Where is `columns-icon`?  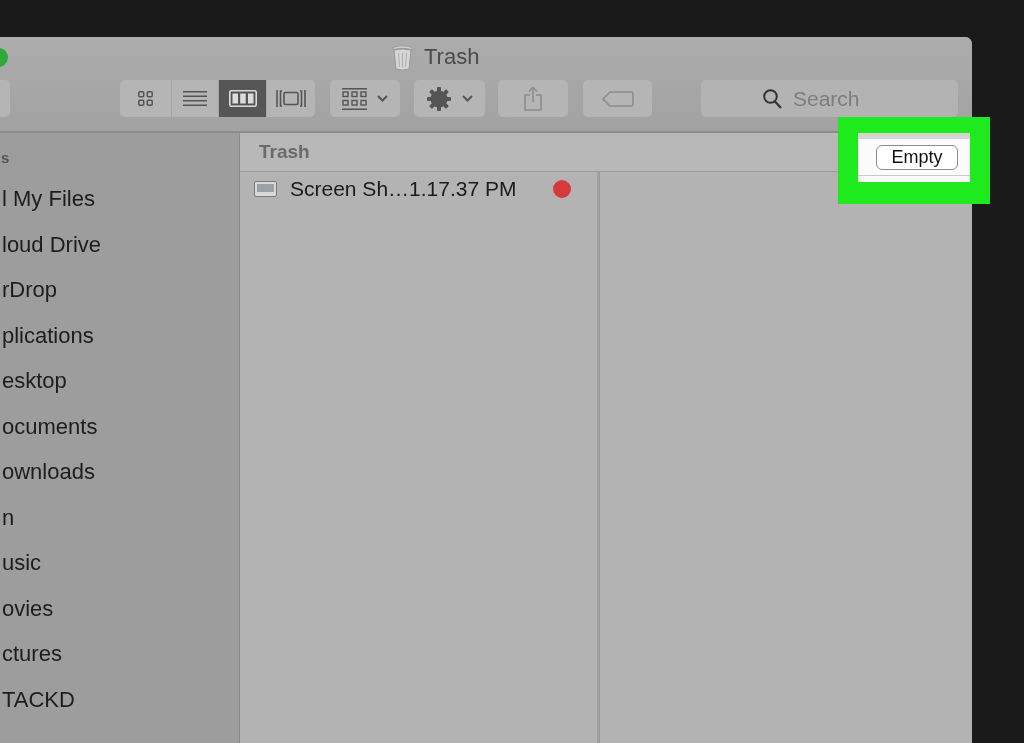 columns-icon is located at coordinates (242, 98).